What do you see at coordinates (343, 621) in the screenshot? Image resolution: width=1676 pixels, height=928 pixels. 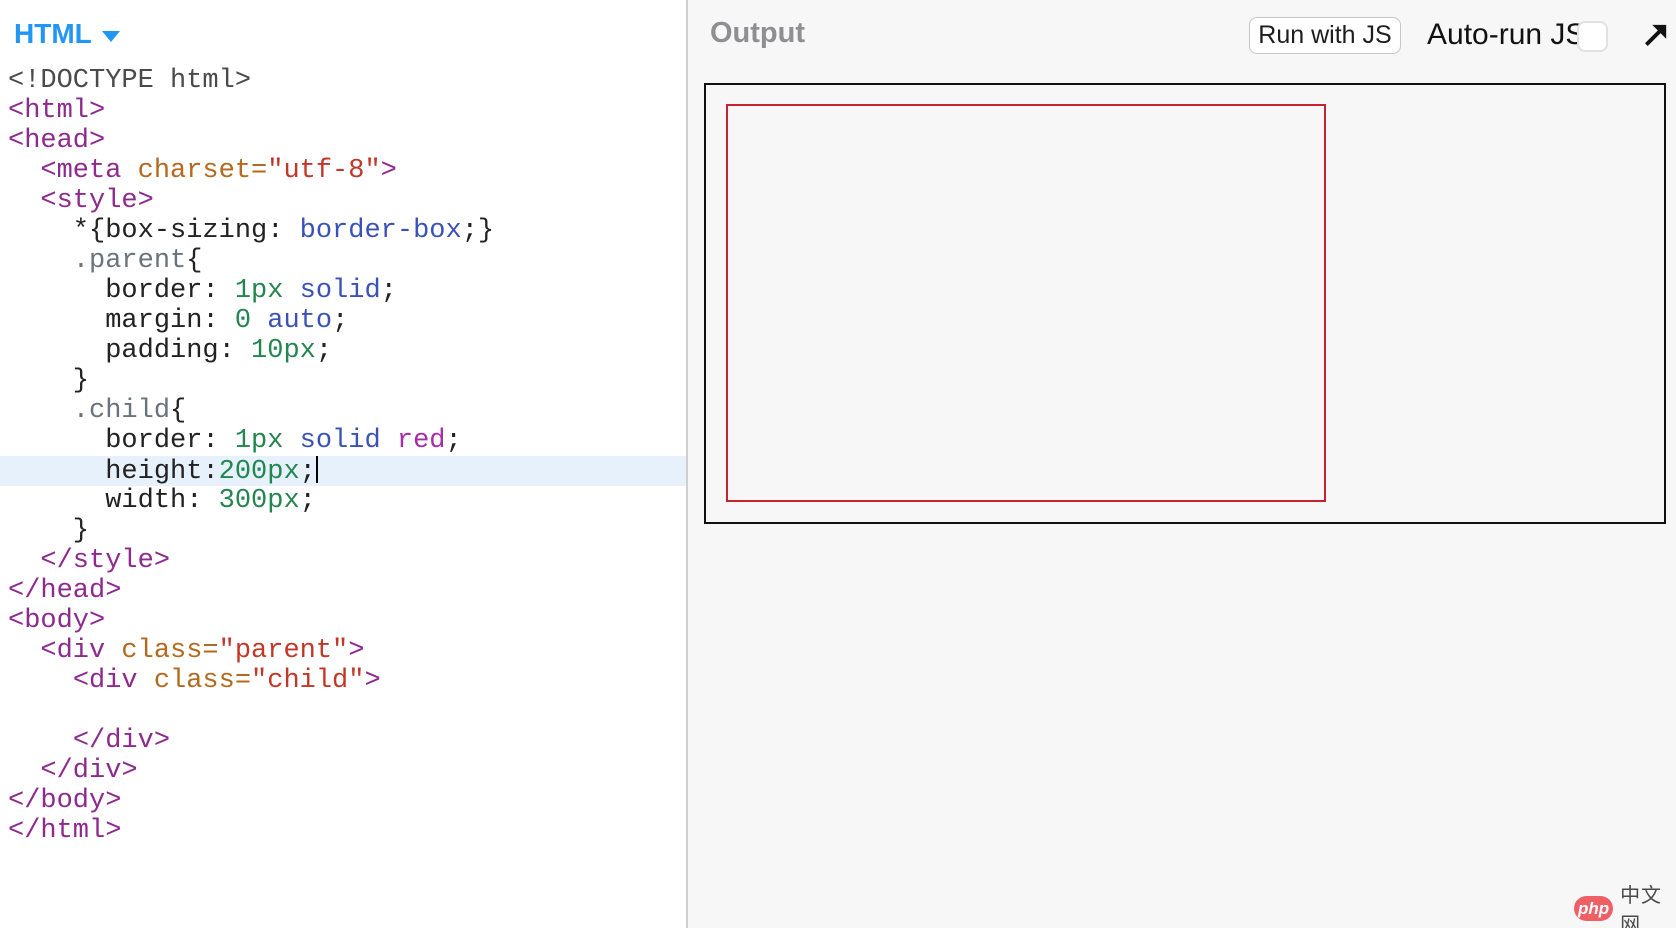 I see `code-line: <body>` at bounding box center [343, 621].